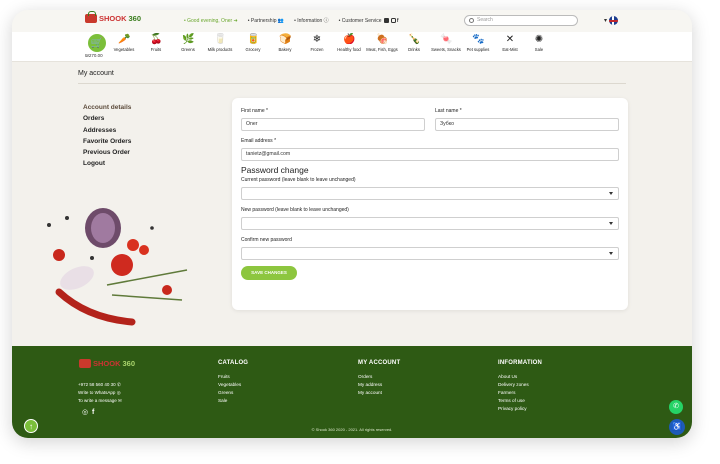 The height and width of the screenshot is (464, 720). What do you see at coordinates (211, 21) in the screenshot?
I see `greeting-link: • Good evening, Oner ➜` at bounding box center [211, 21].